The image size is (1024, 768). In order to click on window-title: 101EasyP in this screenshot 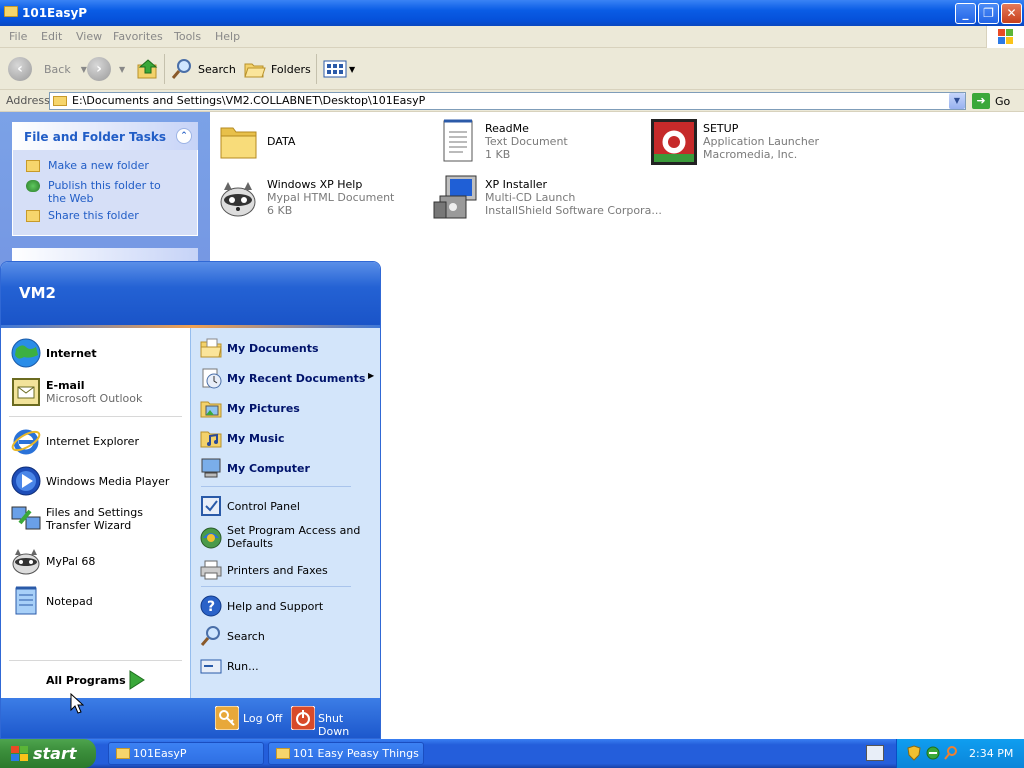, I will do `click(55, 13)`.